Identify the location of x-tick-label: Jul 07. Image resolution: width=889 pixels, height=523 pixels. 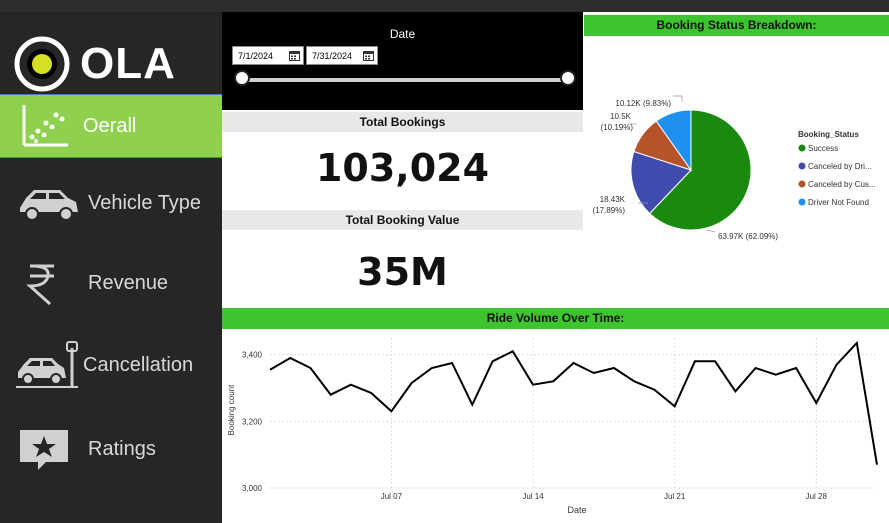
(392, 496).